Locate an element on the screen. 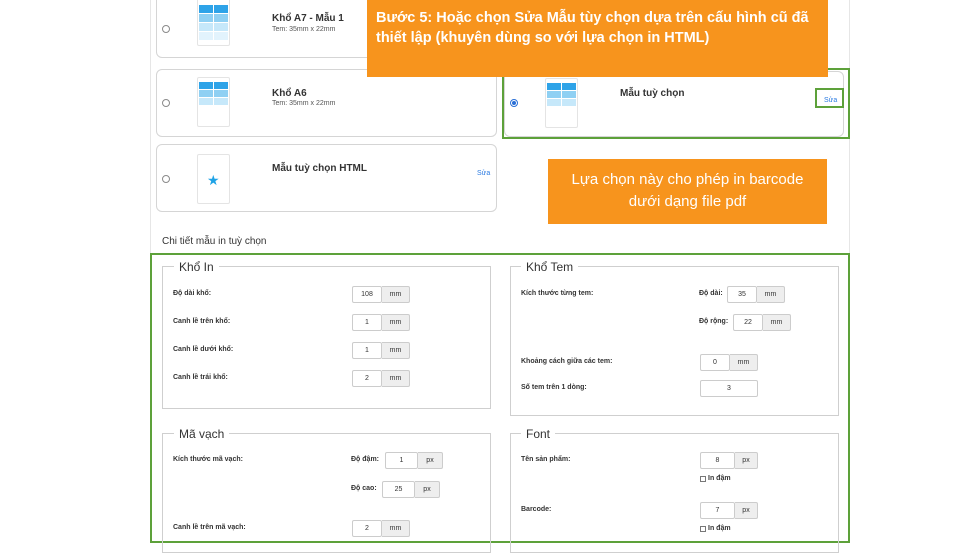  barcode-bold-checkbox: In đậm is located at coordinates (715, 528).